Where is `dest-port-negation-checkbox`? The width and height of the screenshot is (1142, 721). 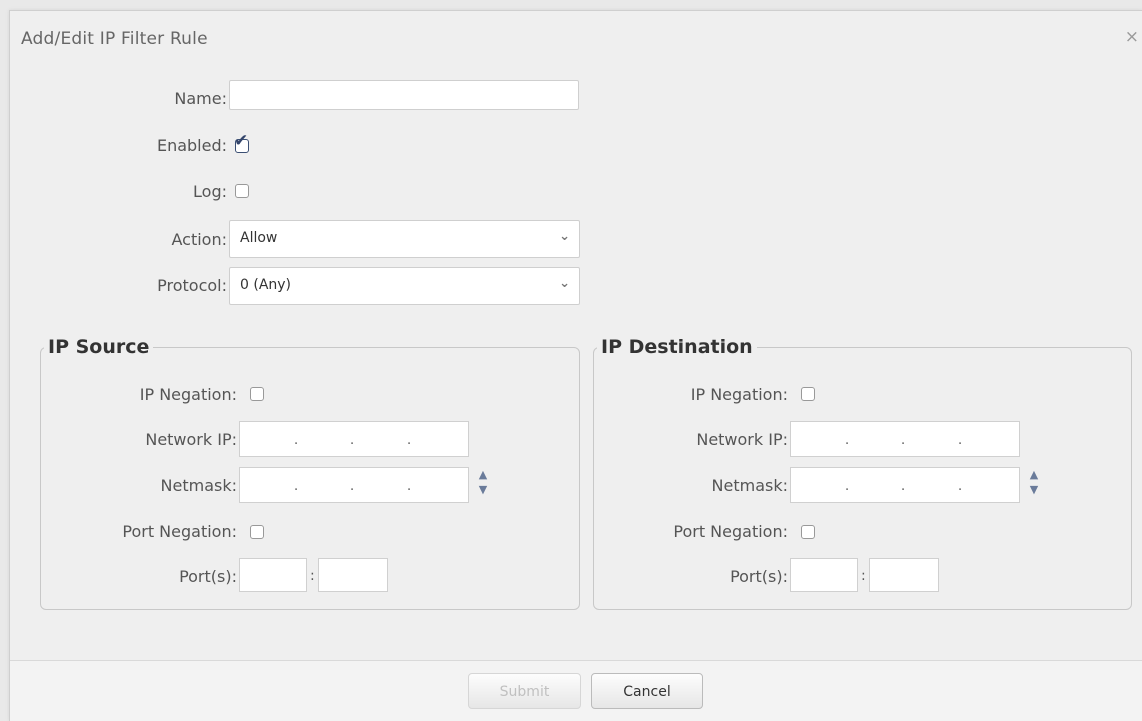 dest-port-negation-checkbox is located at coordinates (808, 532).